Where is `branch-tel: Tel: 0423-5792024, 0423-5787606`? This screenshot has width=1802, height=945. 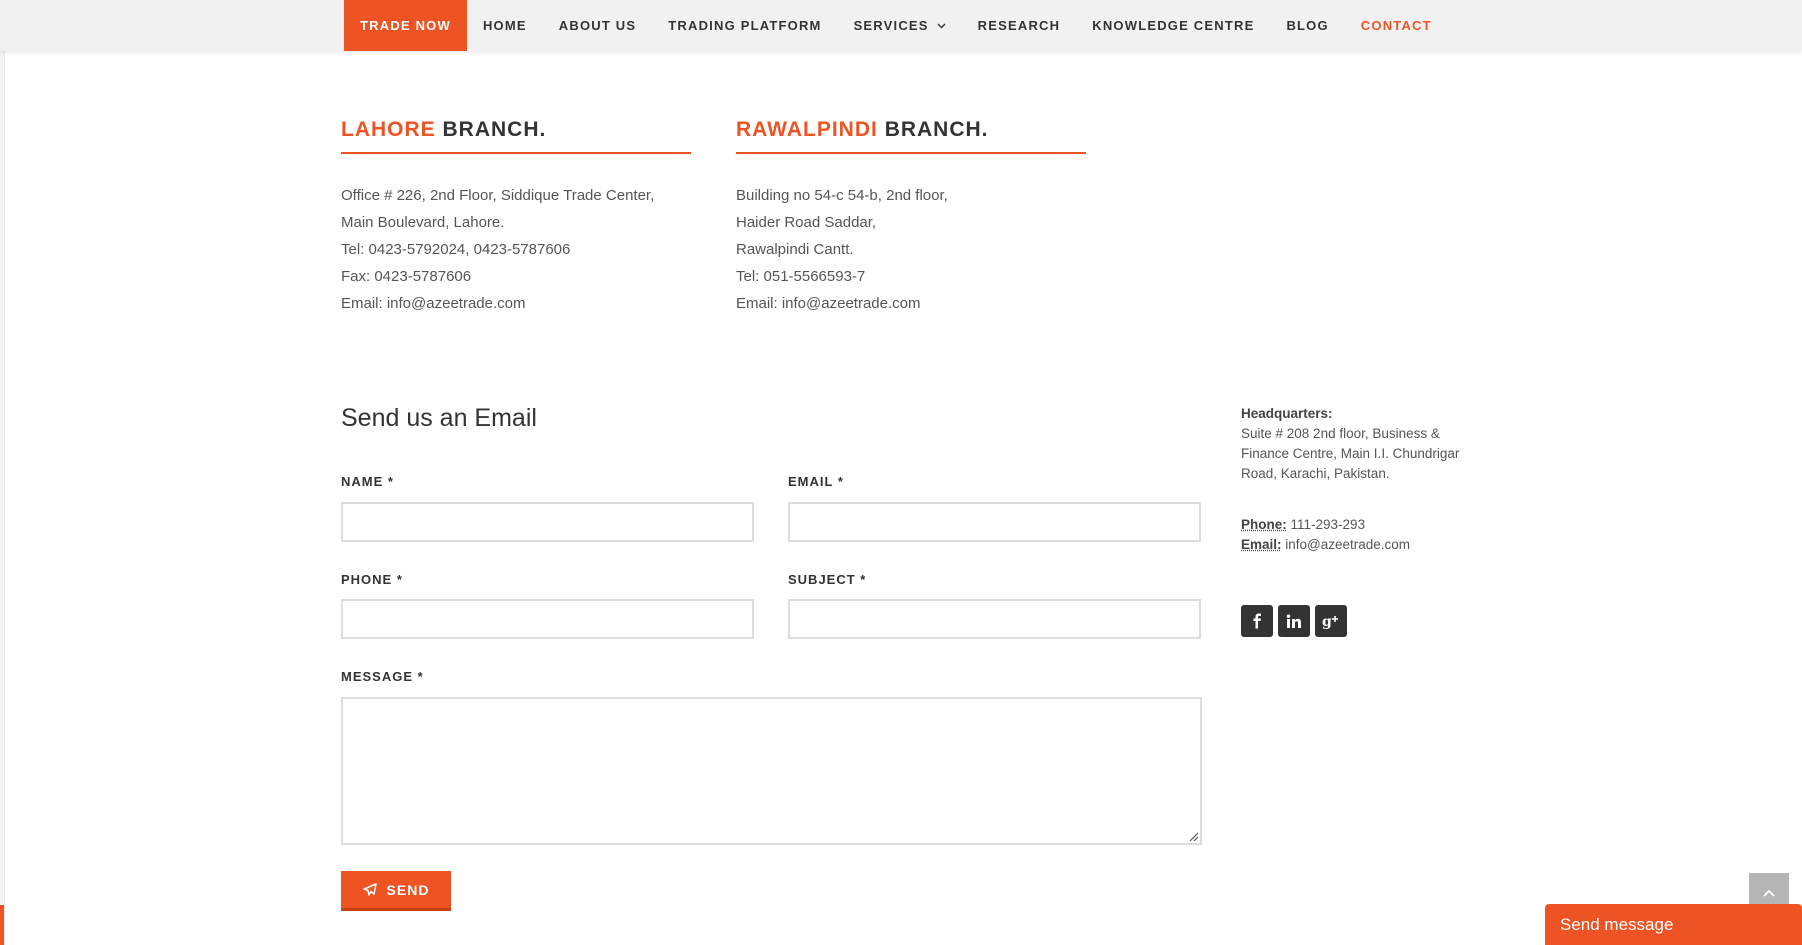
branch-tel: Tel: 0423-5792024, 0423-5787606 is located at coordinates (456, 249).